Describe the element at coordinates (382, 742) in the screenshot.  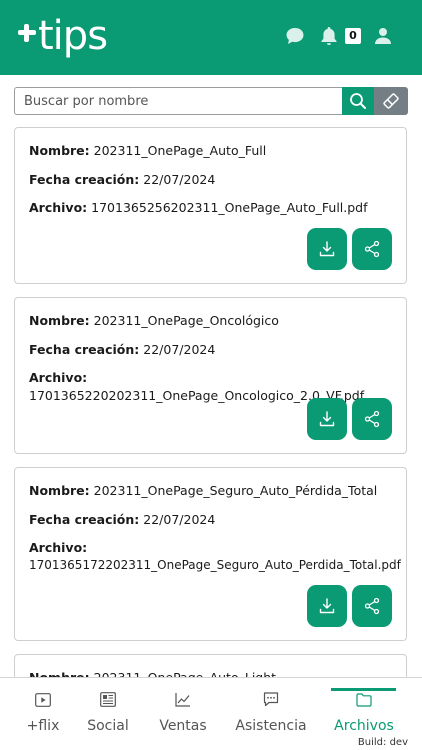
I see `build-label: Build: dev` at that location.